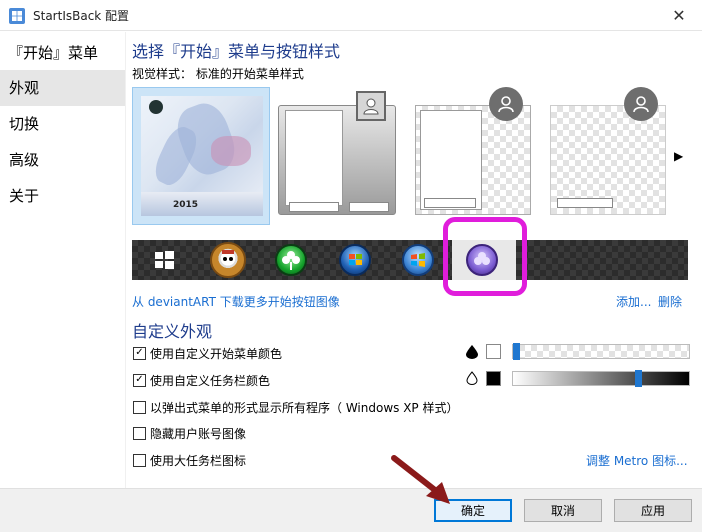  What do you see at coordinates (62, 124) in the screenshot?
I see `sidebar-item-switch: 切换` at bounding box center [62, 124].